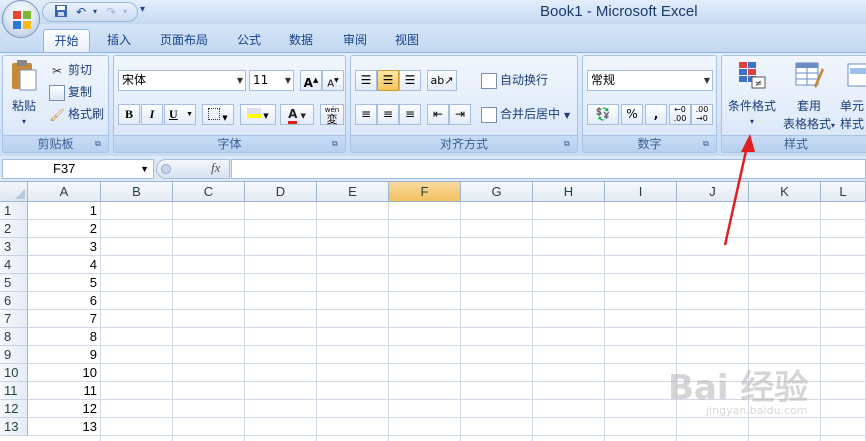  Describe the element at coordinates (70, 70) in the screenshot. I see `cut-button: ✂ 剪切` at that location.